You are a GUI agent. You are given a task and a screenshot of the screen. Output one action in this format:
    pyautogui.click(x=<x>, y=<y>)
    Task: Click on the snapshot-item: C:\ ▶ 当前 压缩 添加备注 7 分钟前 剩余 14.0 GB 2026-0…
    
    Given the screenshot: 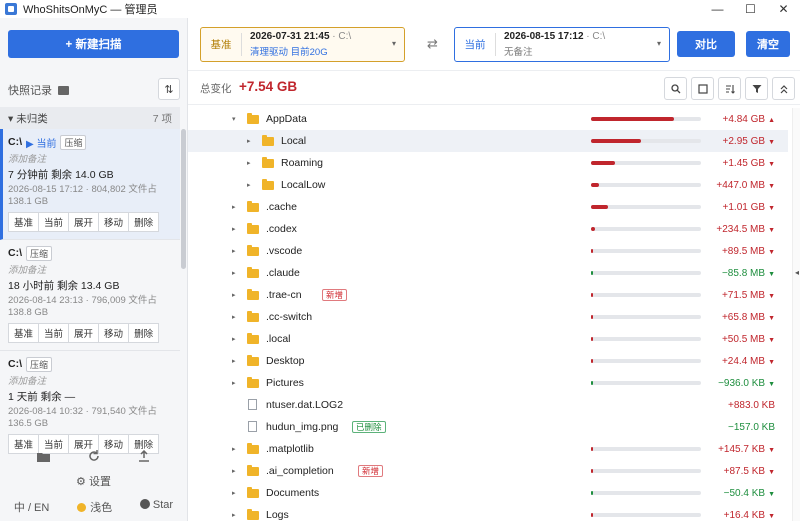 What is the action you would take?
    pyautogui.click(x=90, y=184)
    